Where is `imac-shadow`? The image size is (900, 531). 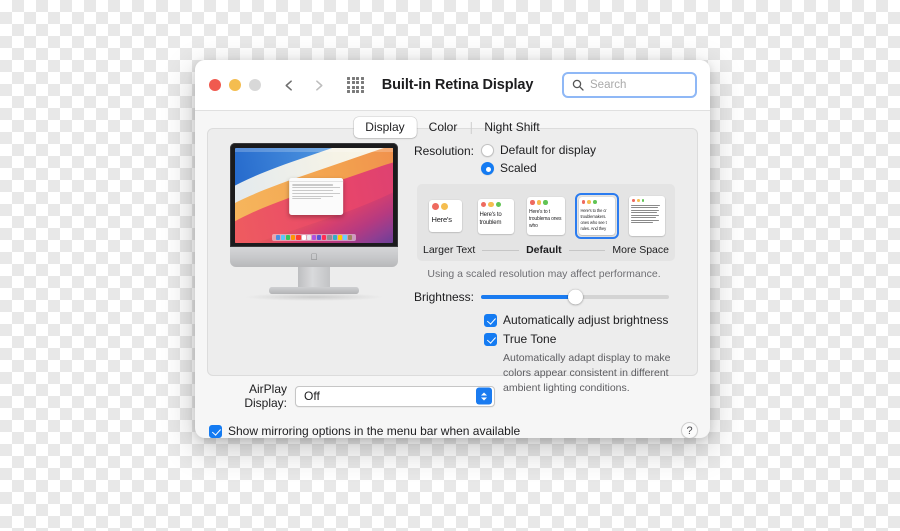
imac-shadow is located at coordinates (314, 297).